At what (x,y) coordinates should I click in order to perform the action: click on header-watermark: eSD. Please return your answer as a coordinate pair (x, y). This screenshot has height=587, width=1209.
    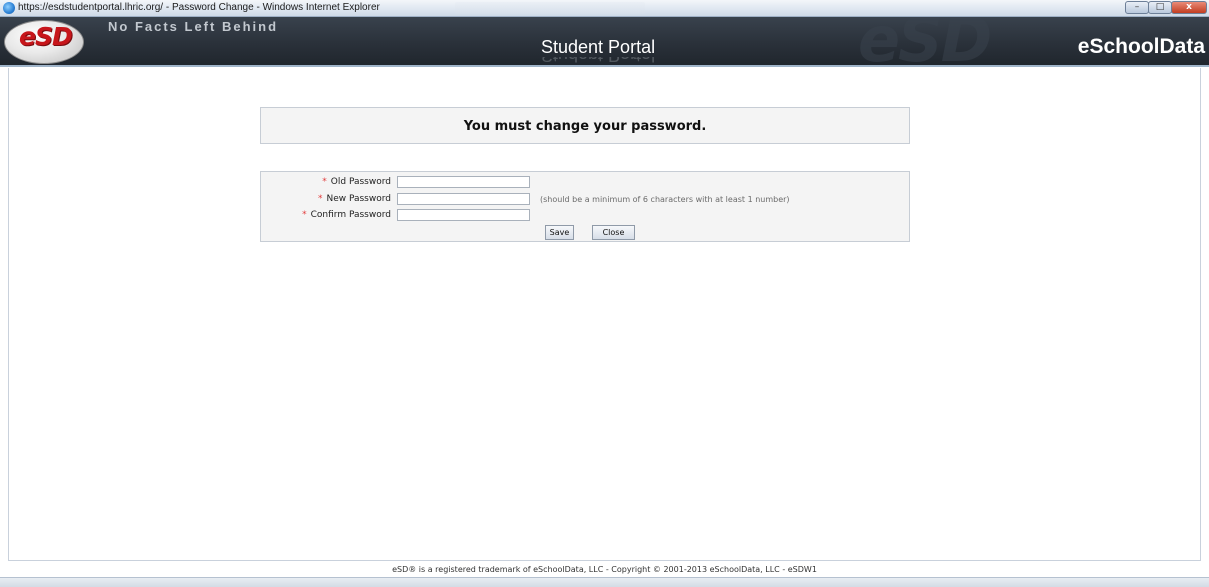
    Looking at the image, I should click on (925, 42).